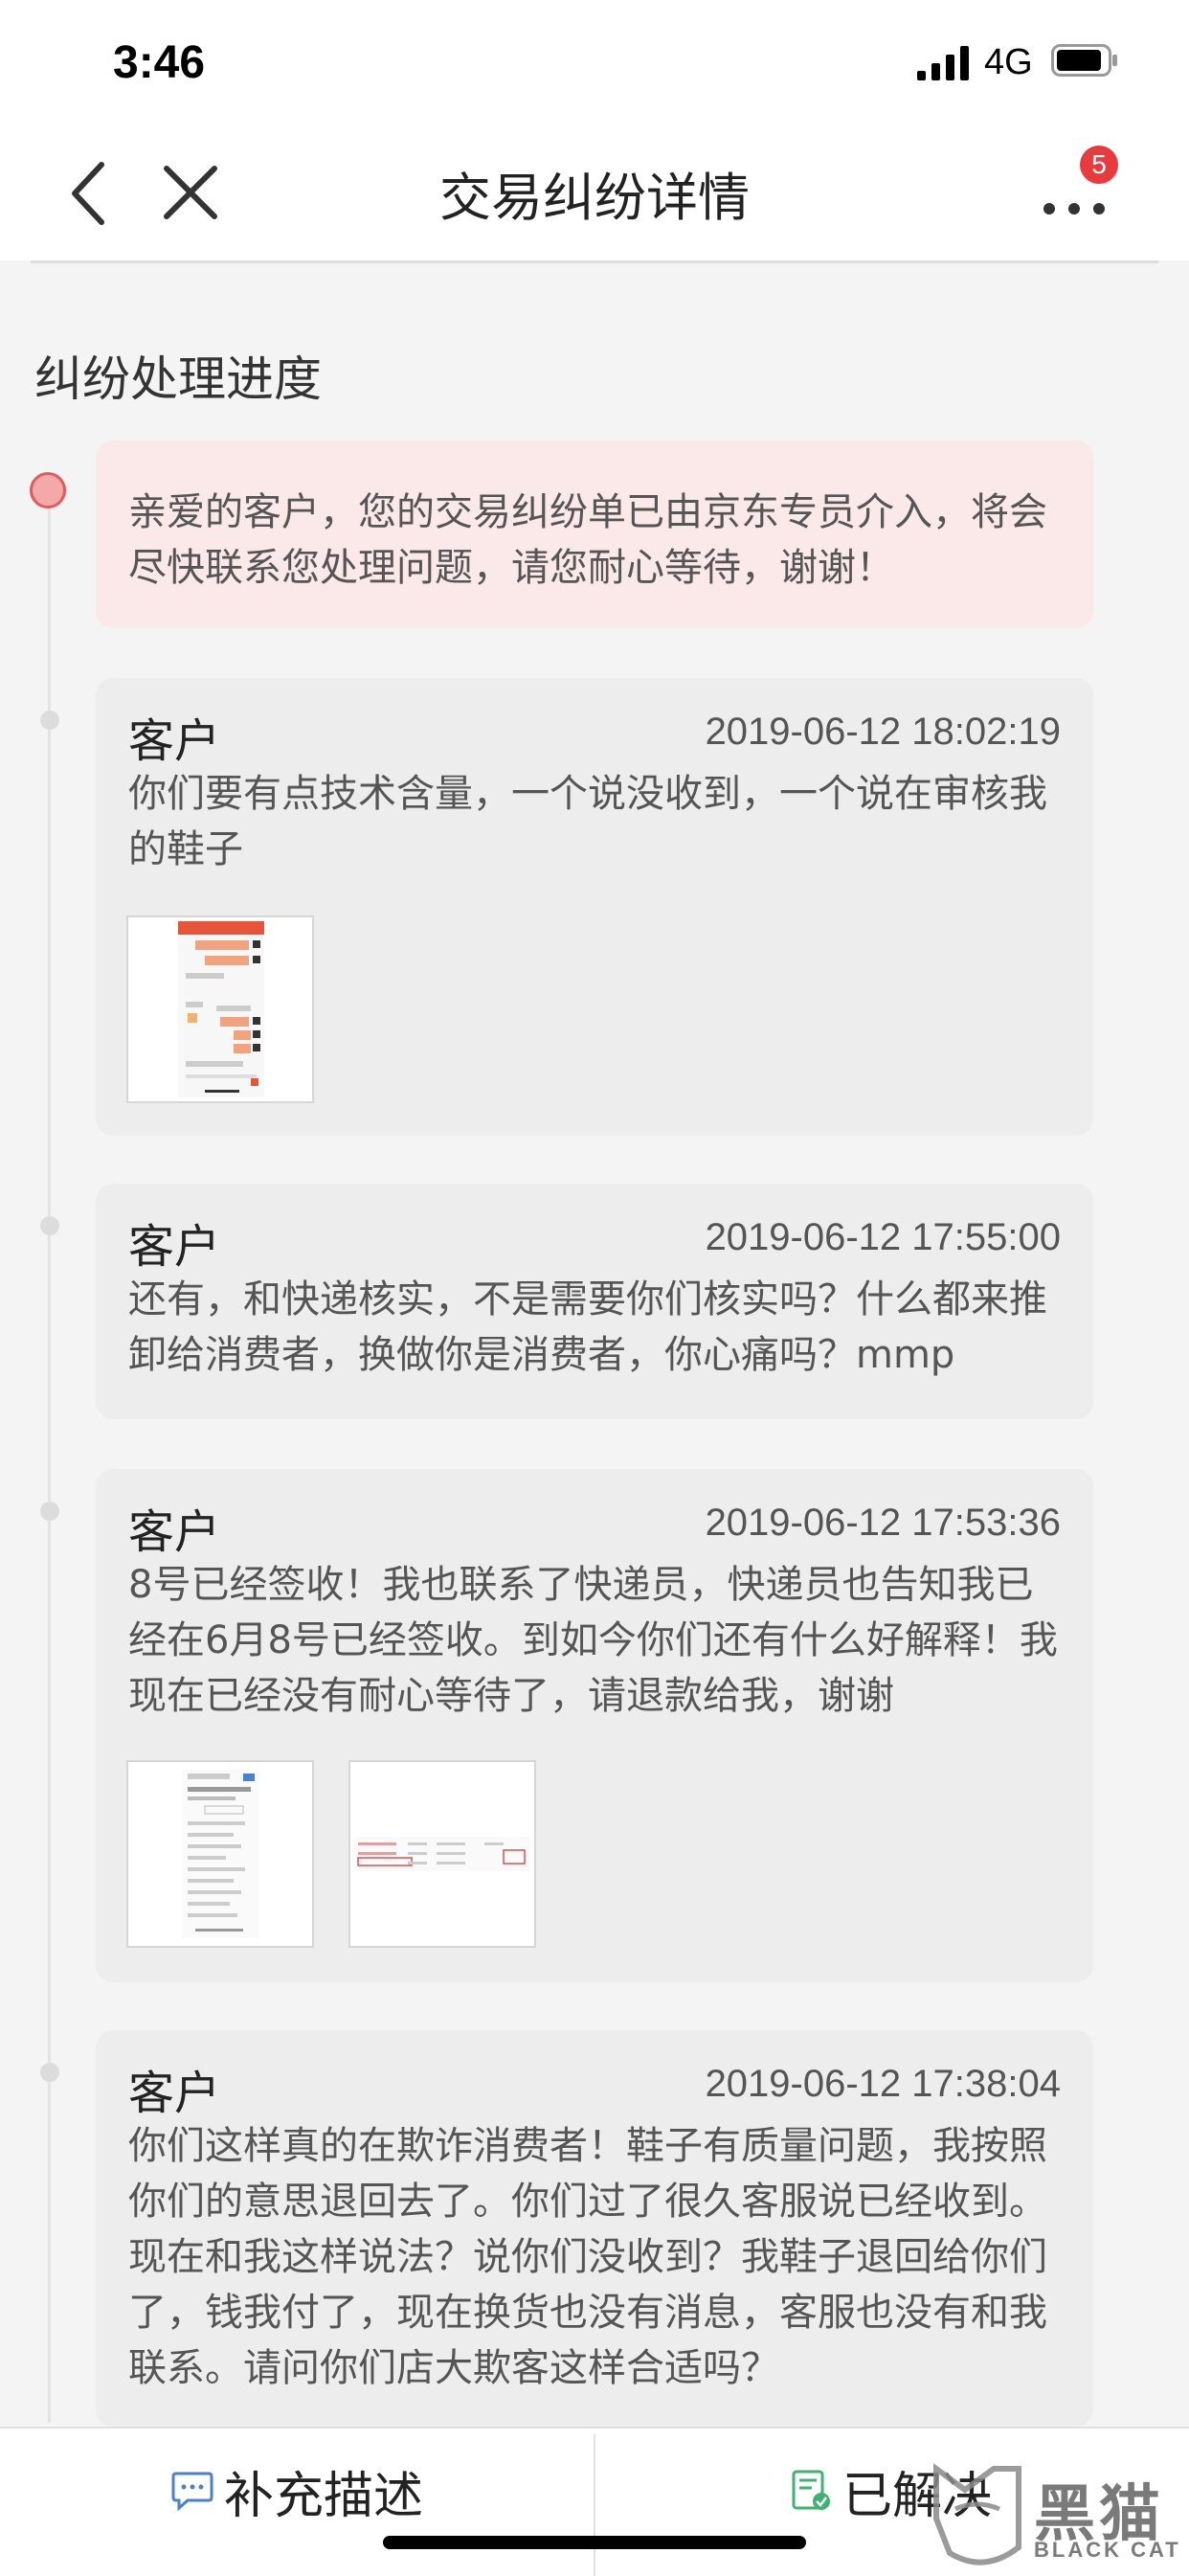  I want to click on chat-bubble-icon, so click(192, 2492).